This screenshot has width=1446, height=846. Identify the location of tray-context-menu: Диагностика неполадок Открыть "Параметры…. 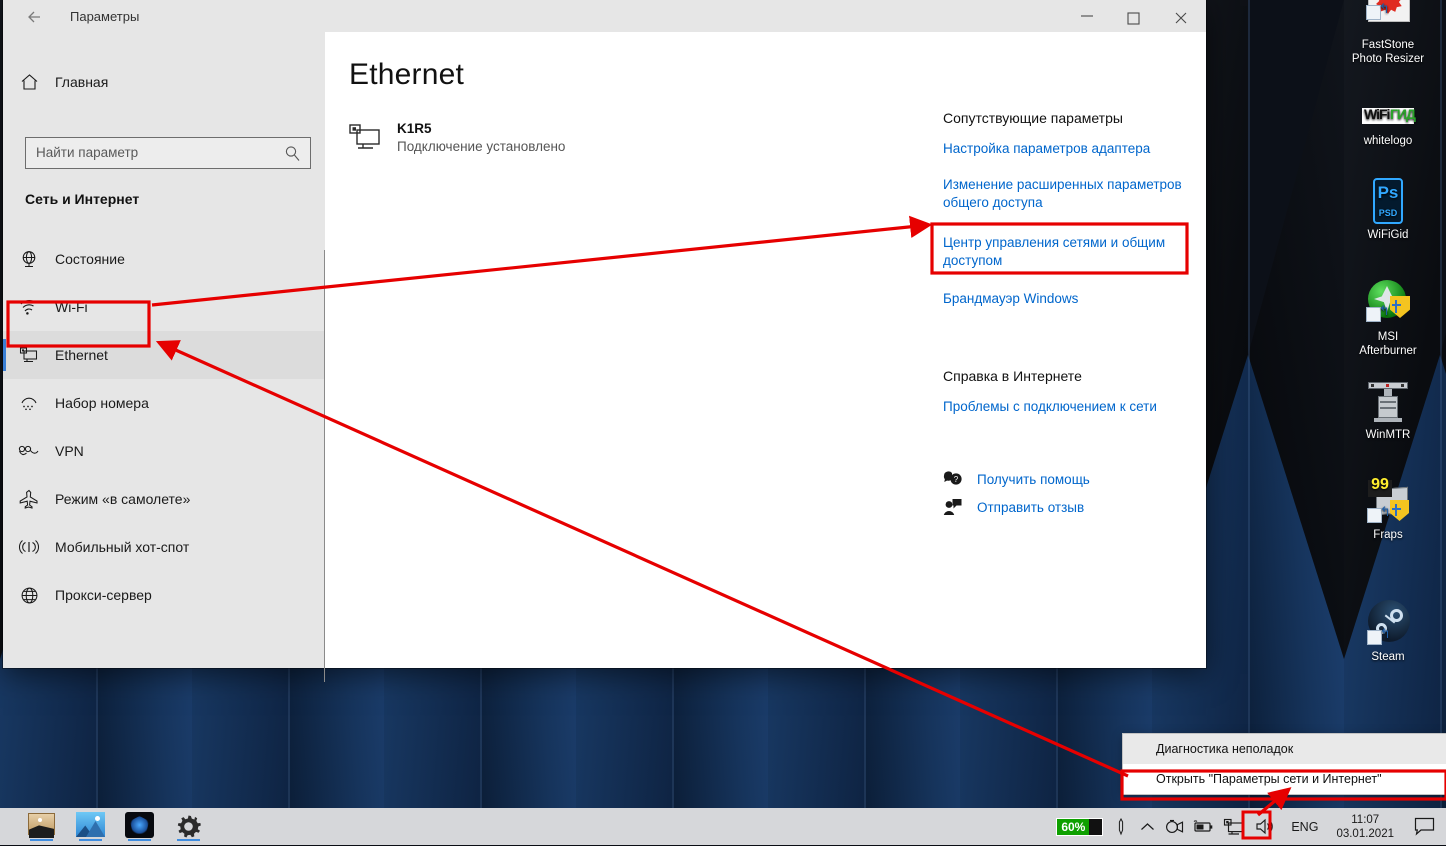
(1284, 764).